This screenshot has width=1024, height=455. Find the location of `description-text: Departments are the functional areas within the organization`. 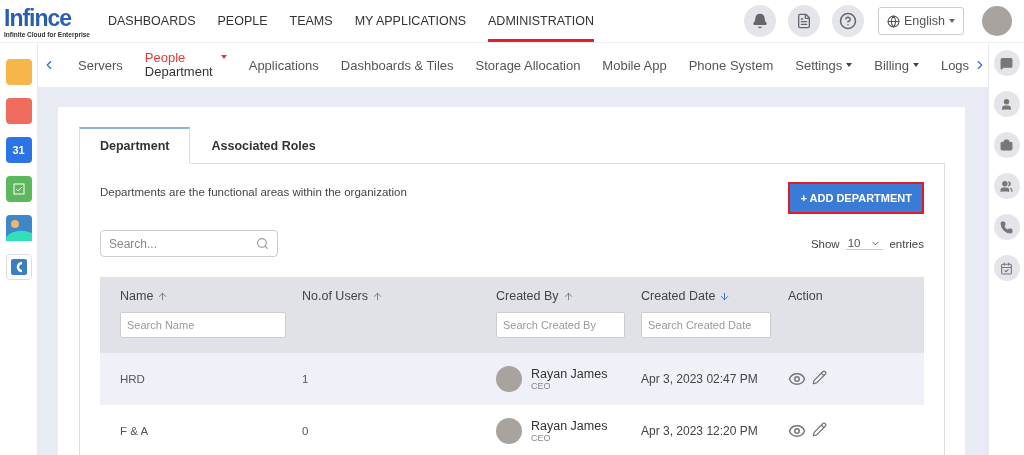

description-text: Departments are the functional areas within the organization is located at coordinates (253, 192).